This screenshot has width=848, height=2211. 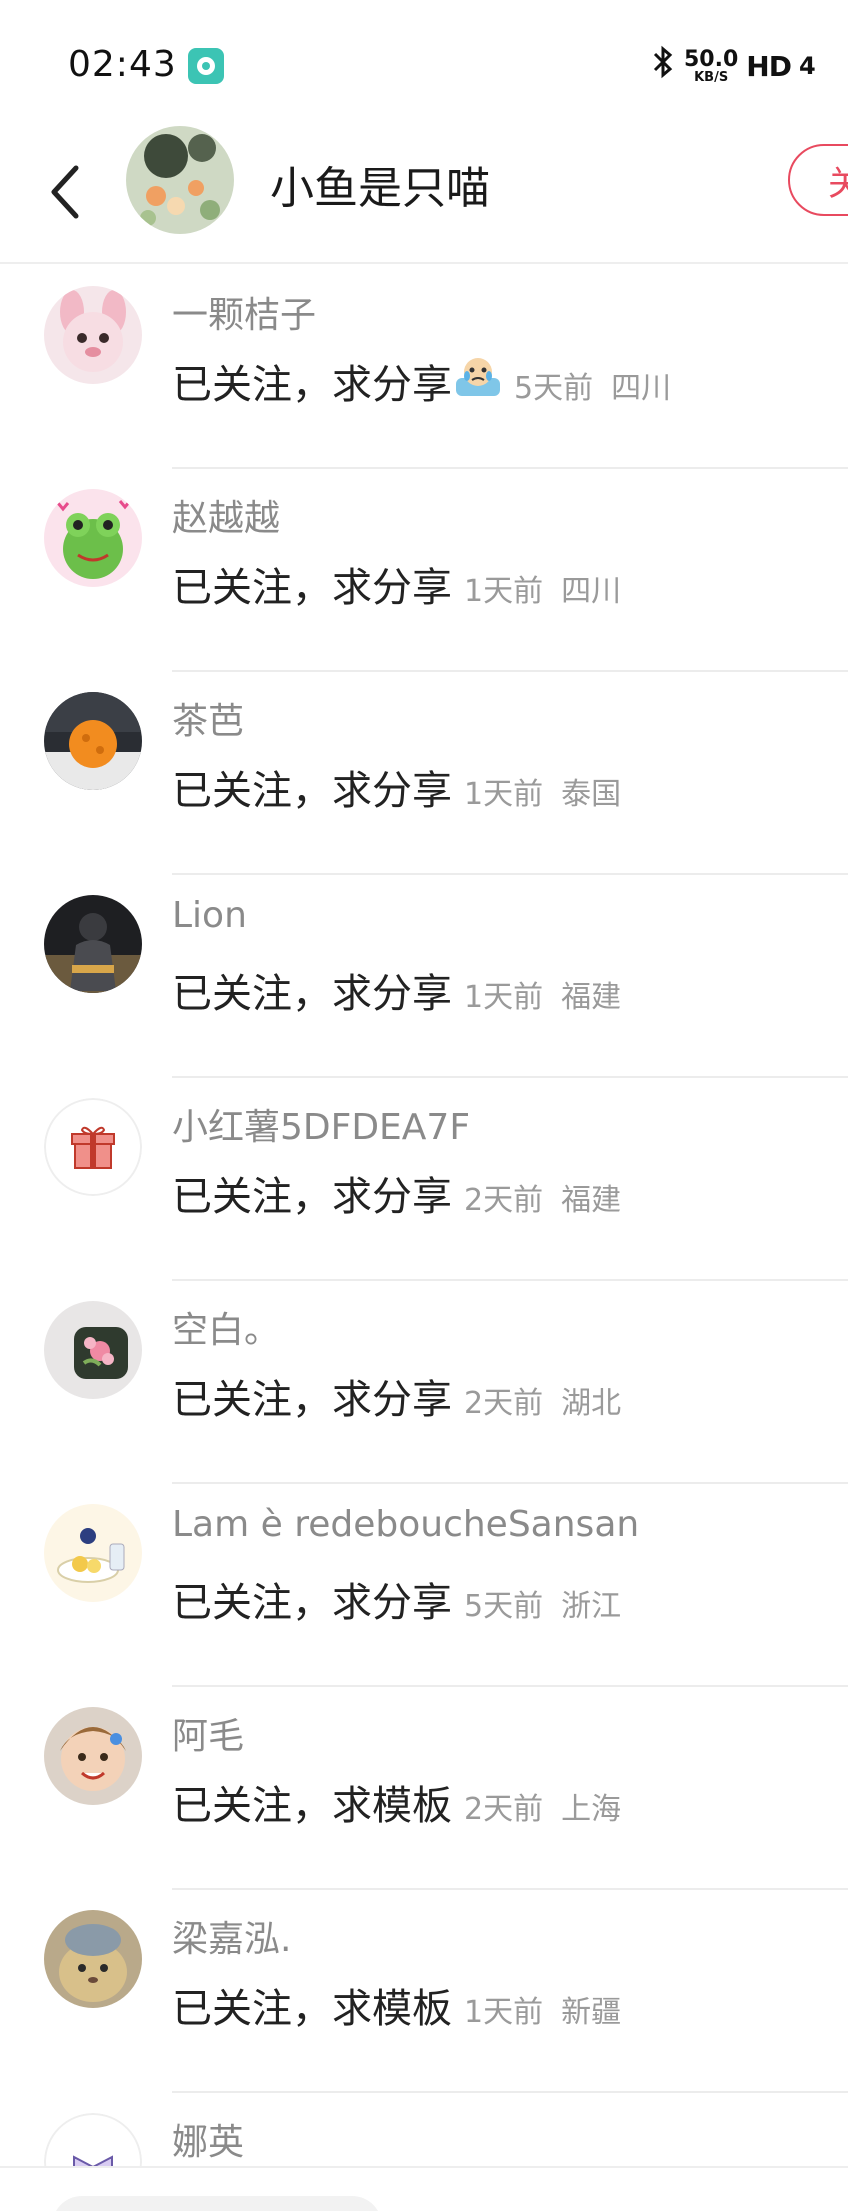 I want to click on comment-item: 茶芭 已关注，求分享 1天前 泰国, so click(x=424, y=773).